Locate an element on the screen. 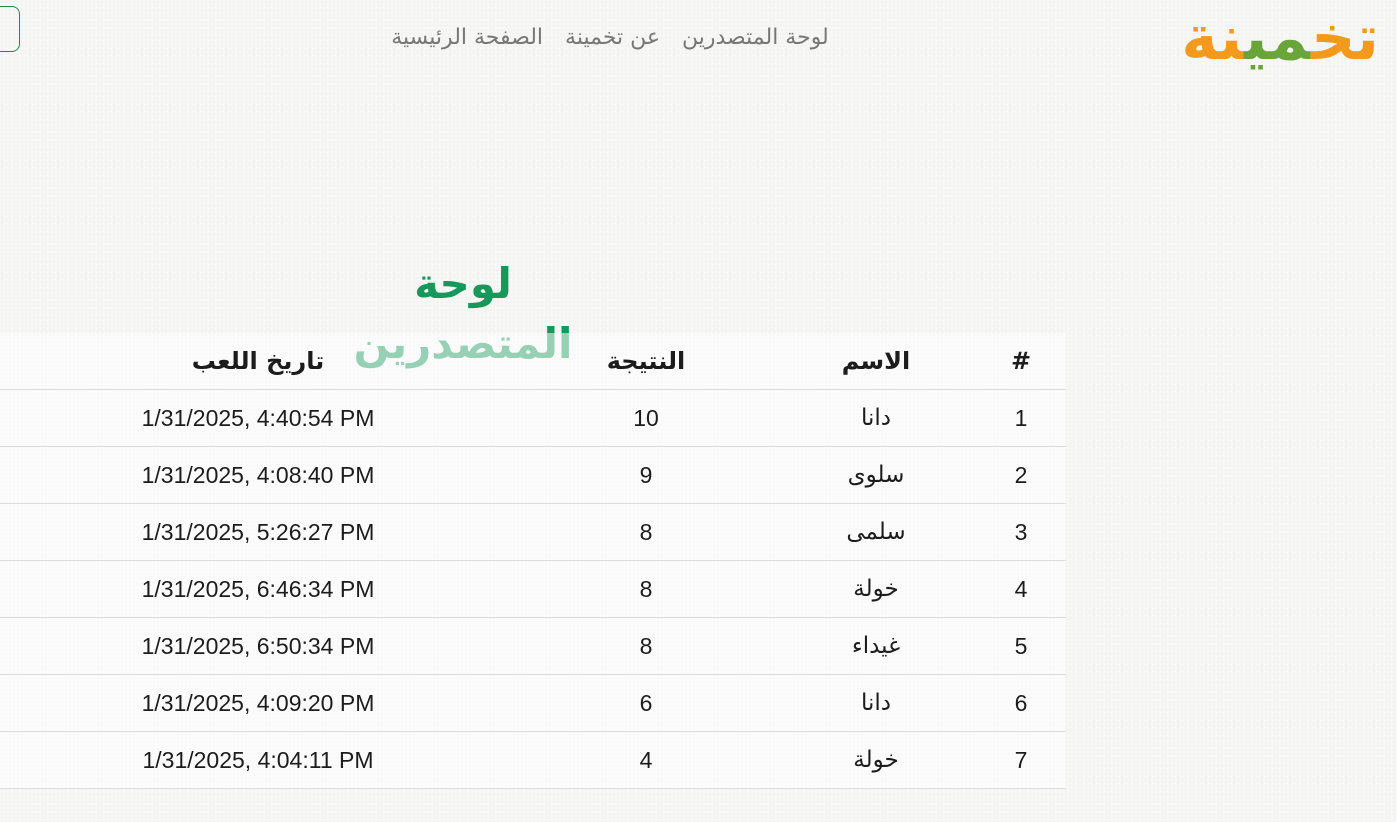 This screenshot has height=822, width=1397. cell-date: 1/31/2025, 4:04:11 PM is located at coordinates (258, 760).